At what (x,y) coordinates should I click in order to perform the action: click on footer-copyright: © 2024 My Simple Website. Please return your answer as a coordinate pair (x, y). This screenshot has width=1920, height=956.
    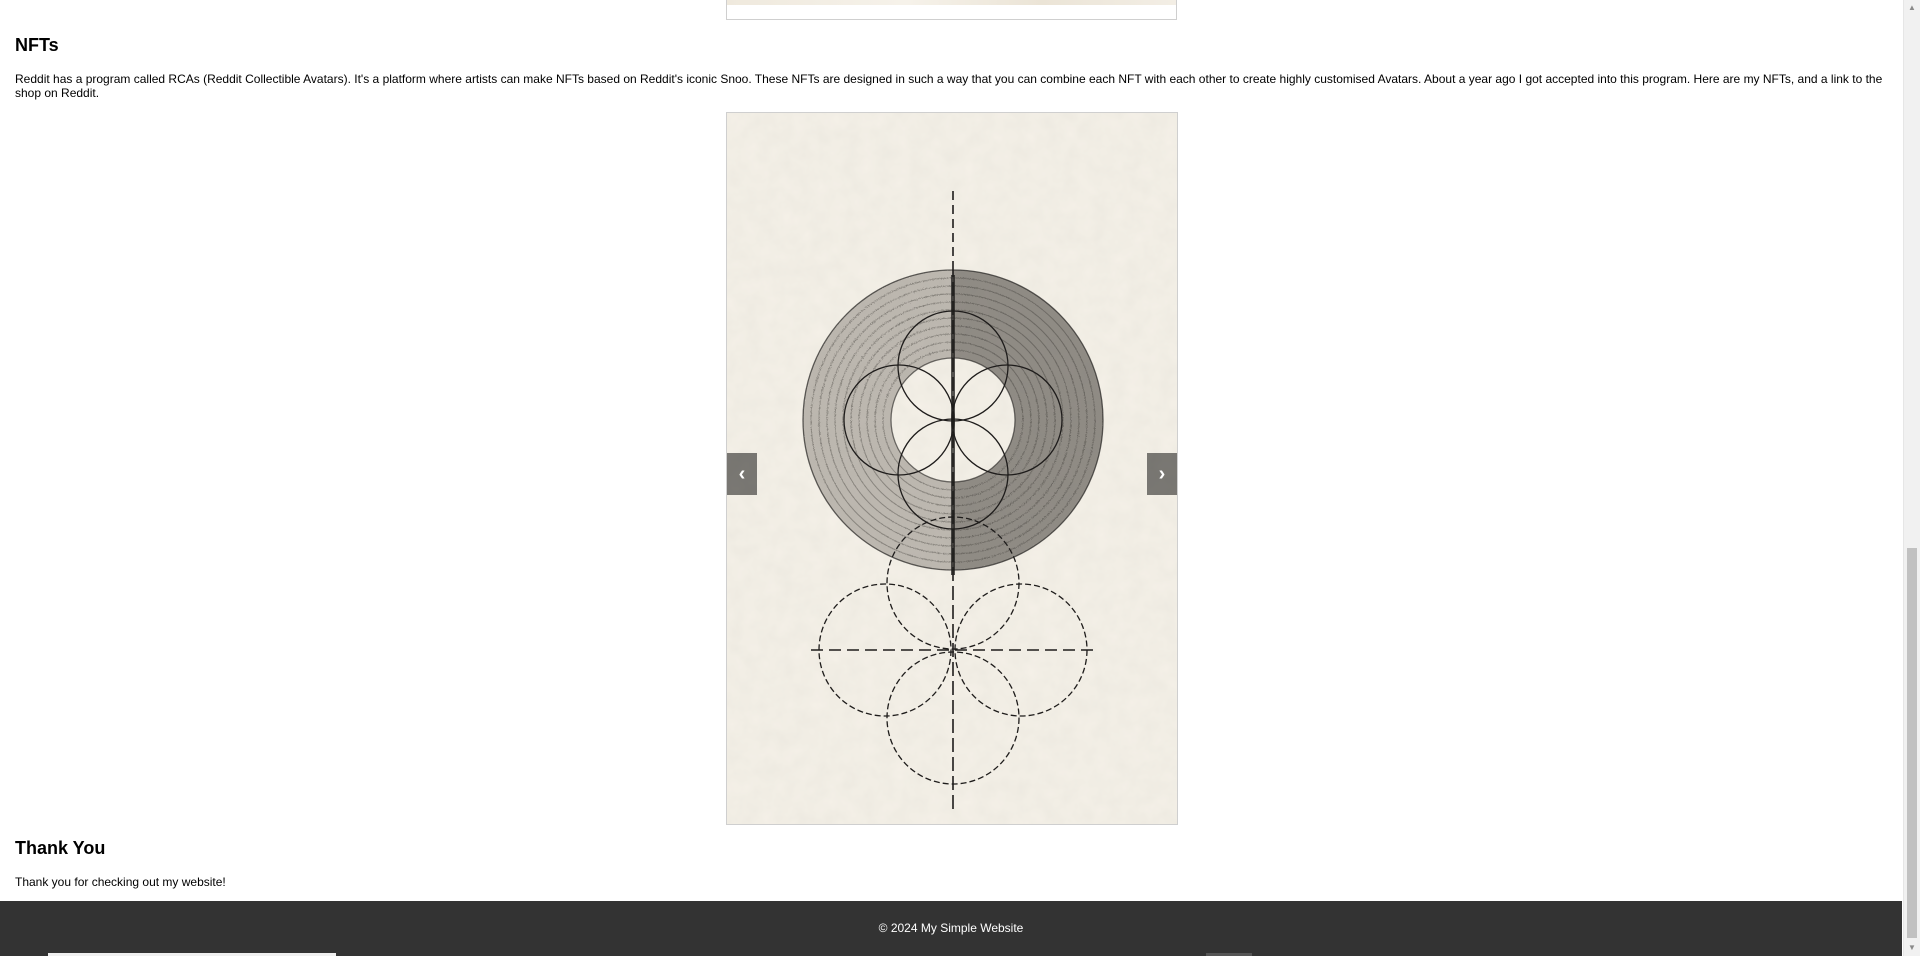
    Looking at the image, I should click on (951, 928).